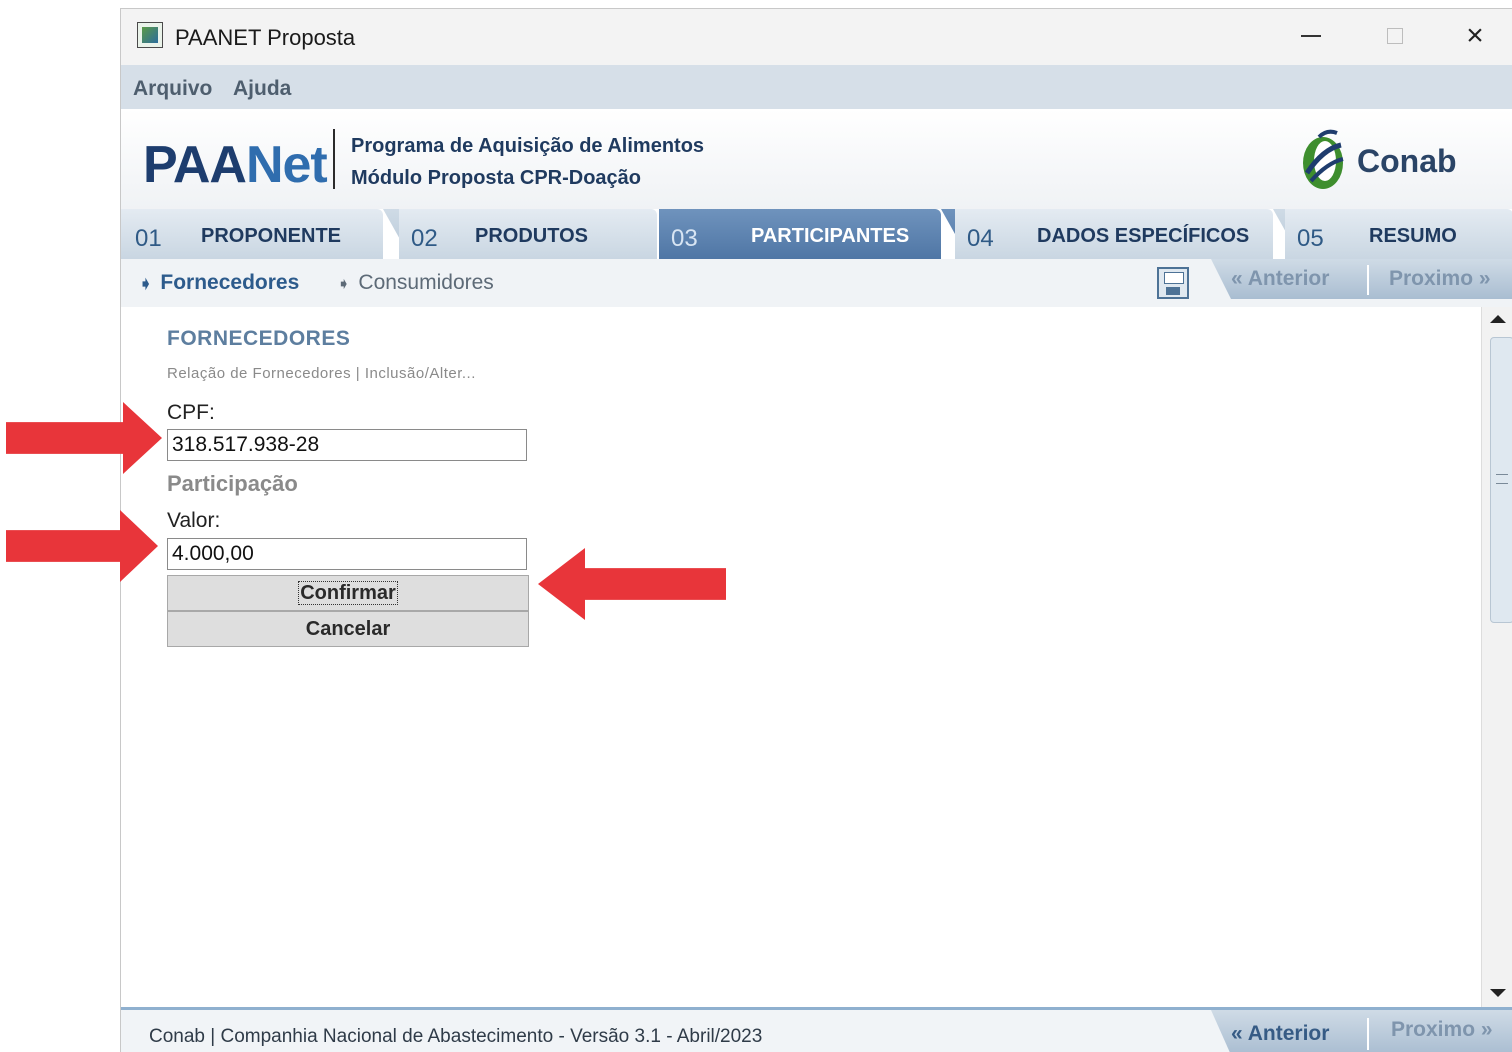 The image size is (1512, 1052). I want to click on logo-divider, so click(334, 159).